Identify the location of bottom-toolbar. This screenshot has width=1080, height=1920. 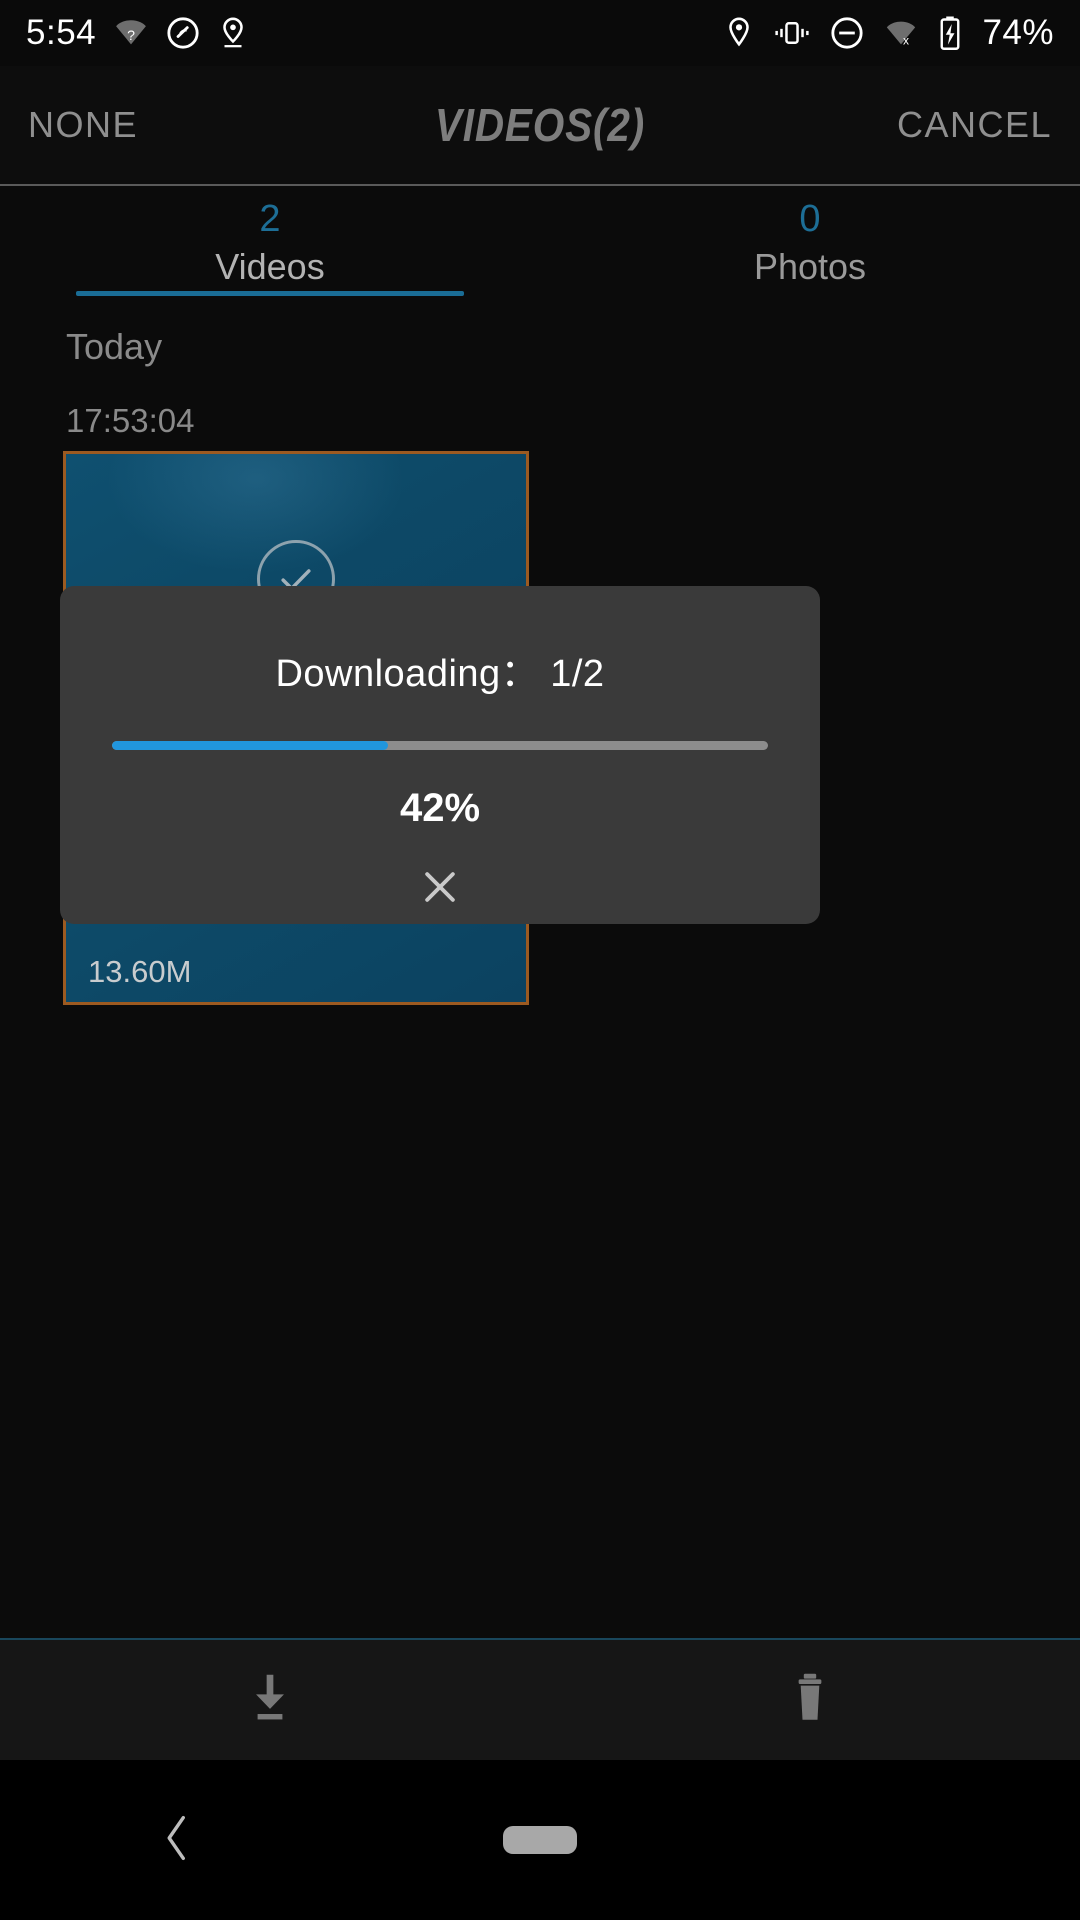
(540, 1699).